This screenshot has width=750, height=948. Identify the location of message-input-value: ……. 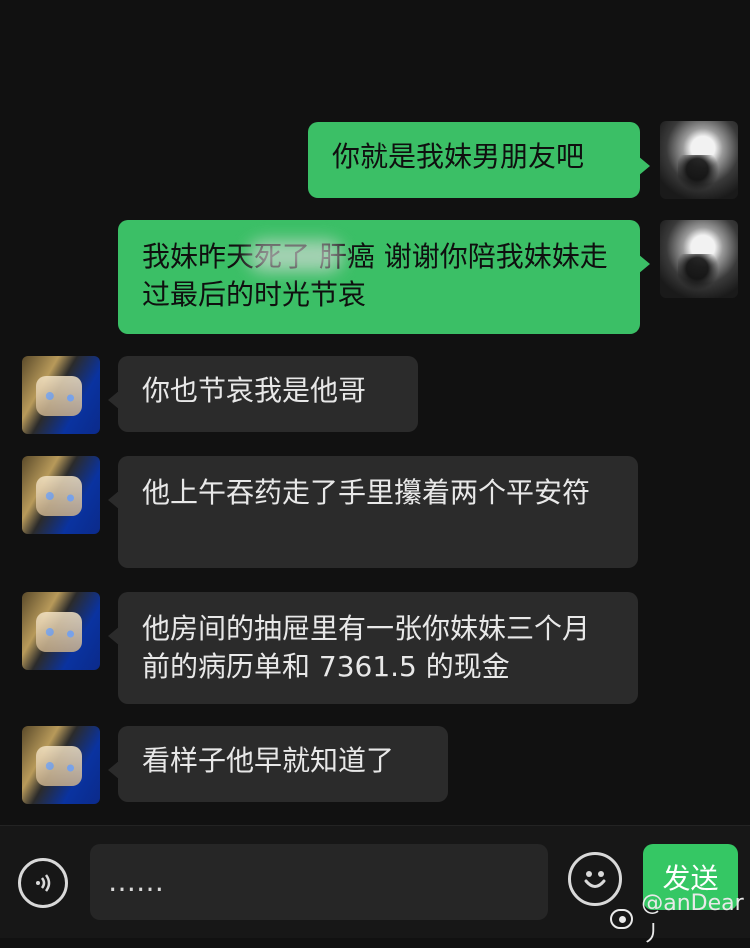
(136, 881).